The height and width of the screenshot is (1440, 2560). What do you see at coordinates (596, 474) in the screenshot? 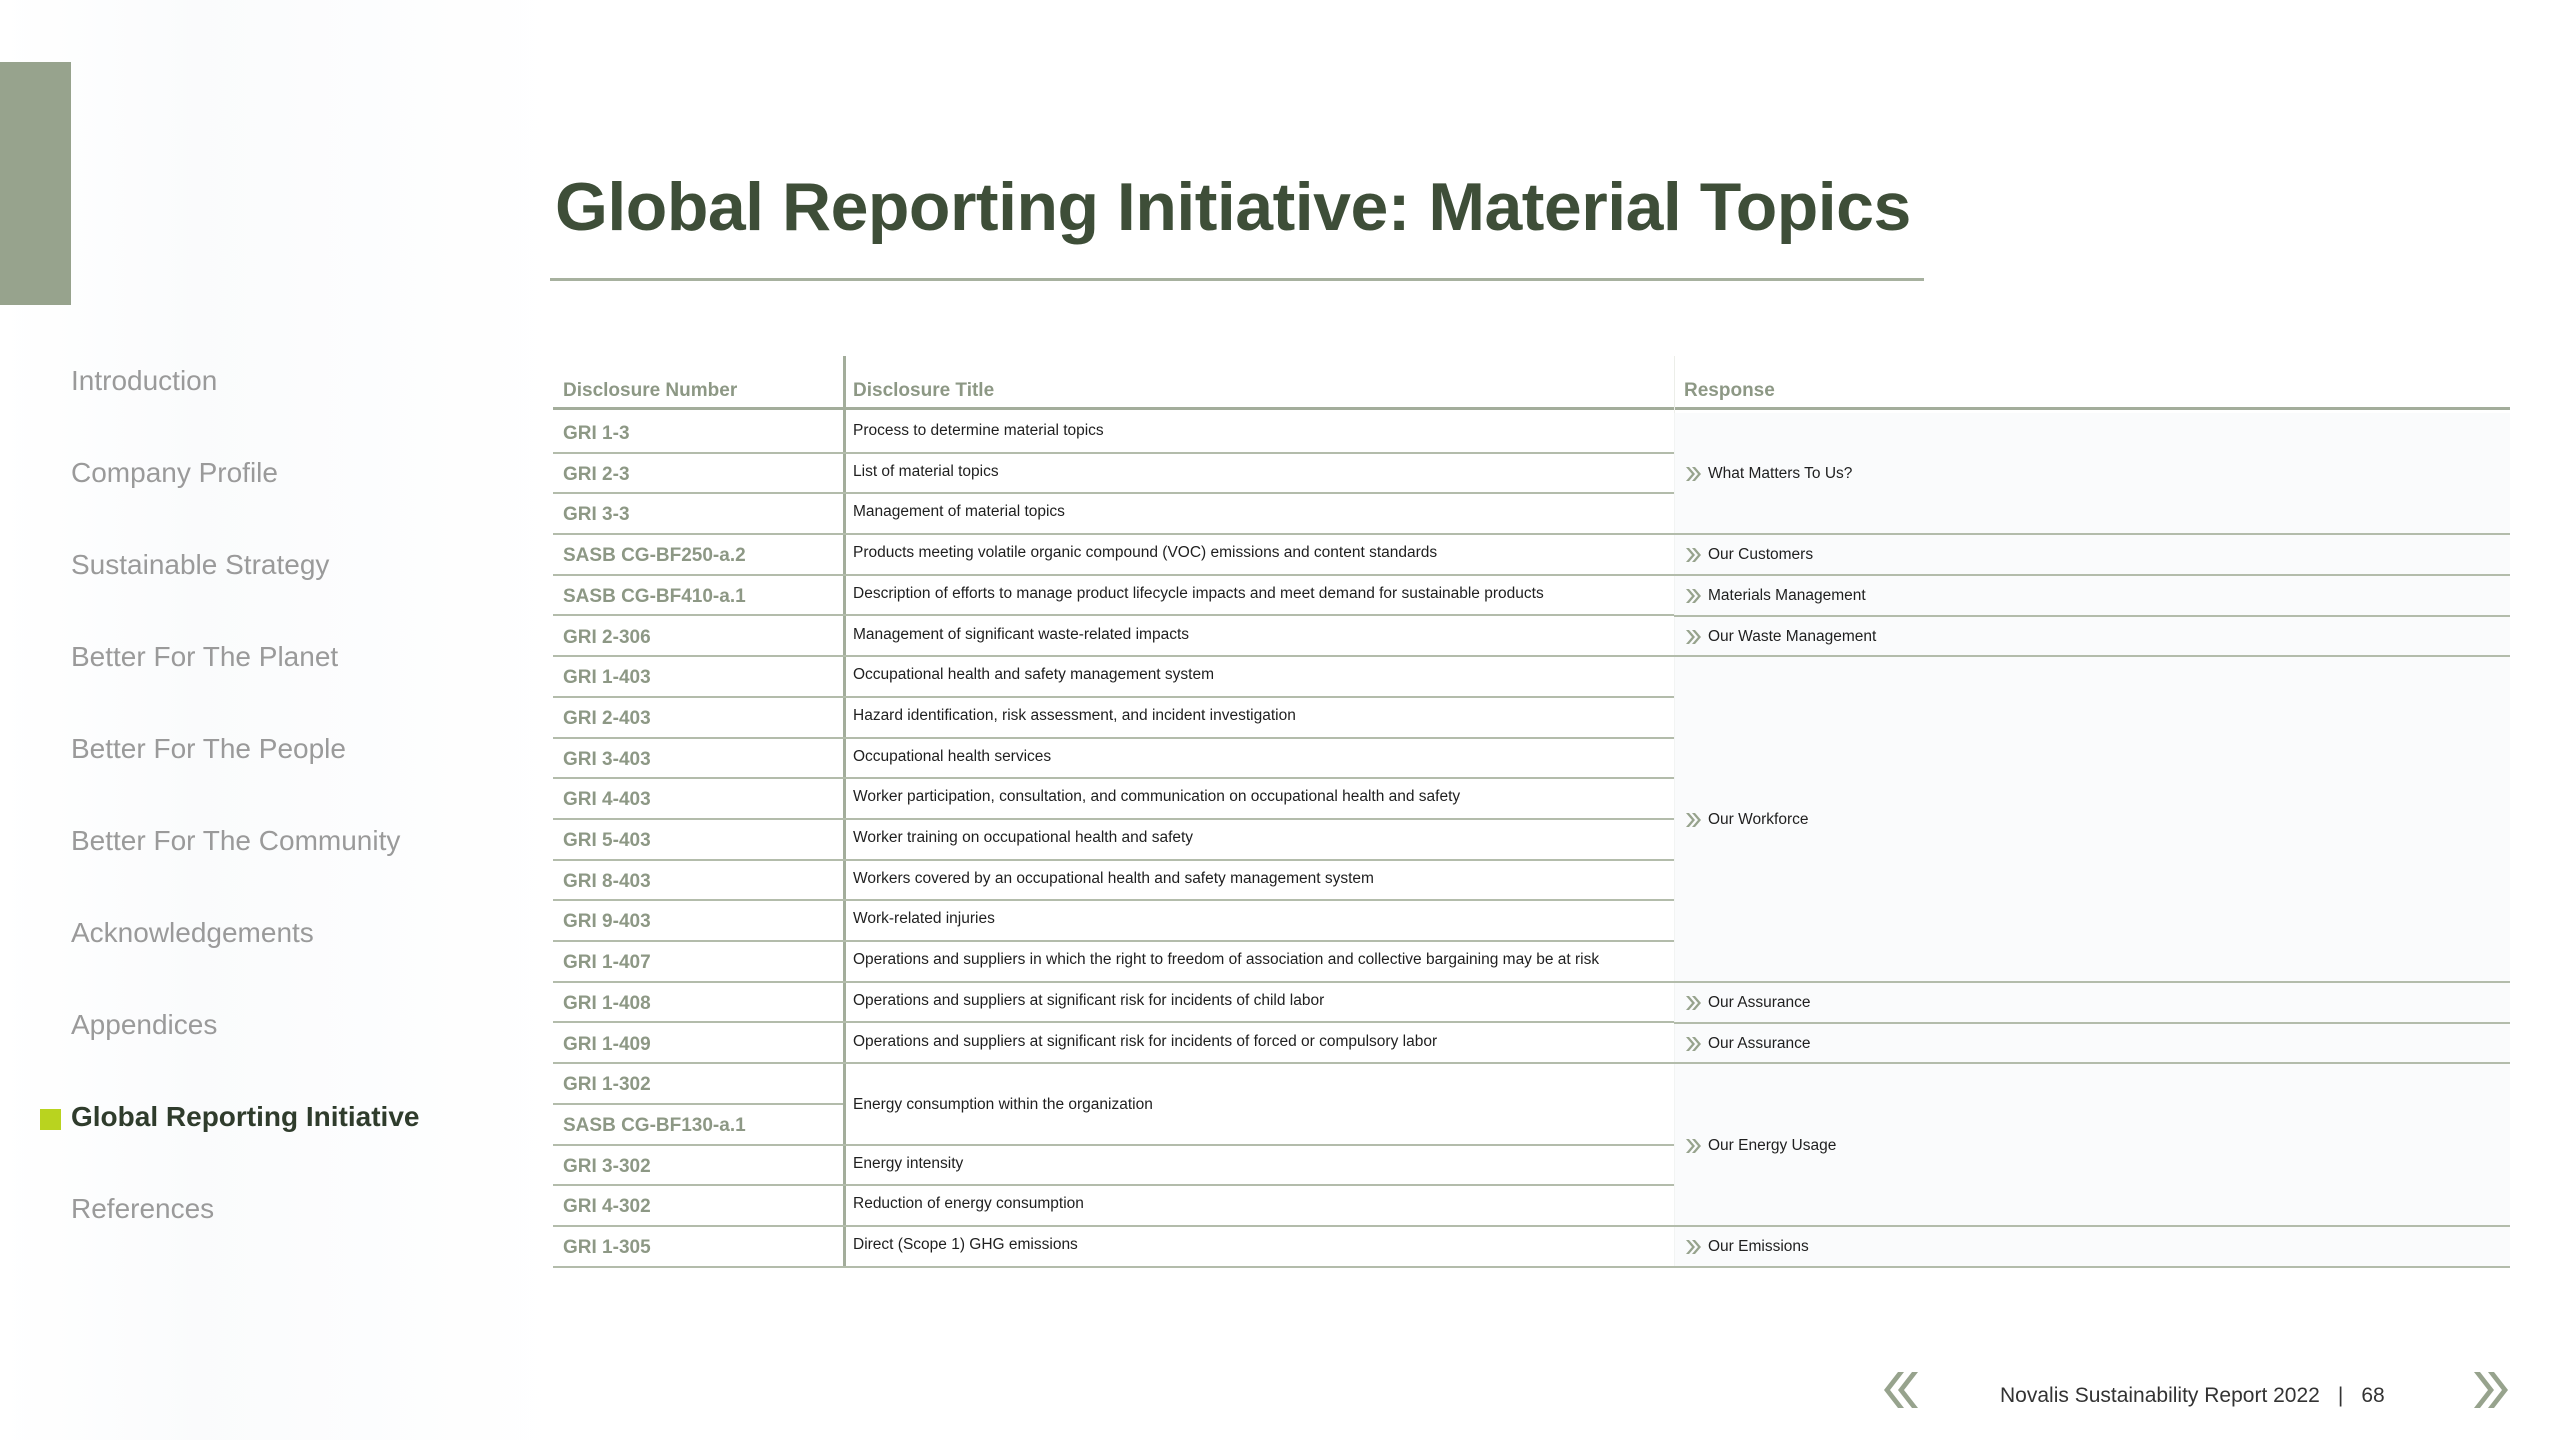
I see `disclosure-number: GRI 2-3` at bounding box center [596, 474].